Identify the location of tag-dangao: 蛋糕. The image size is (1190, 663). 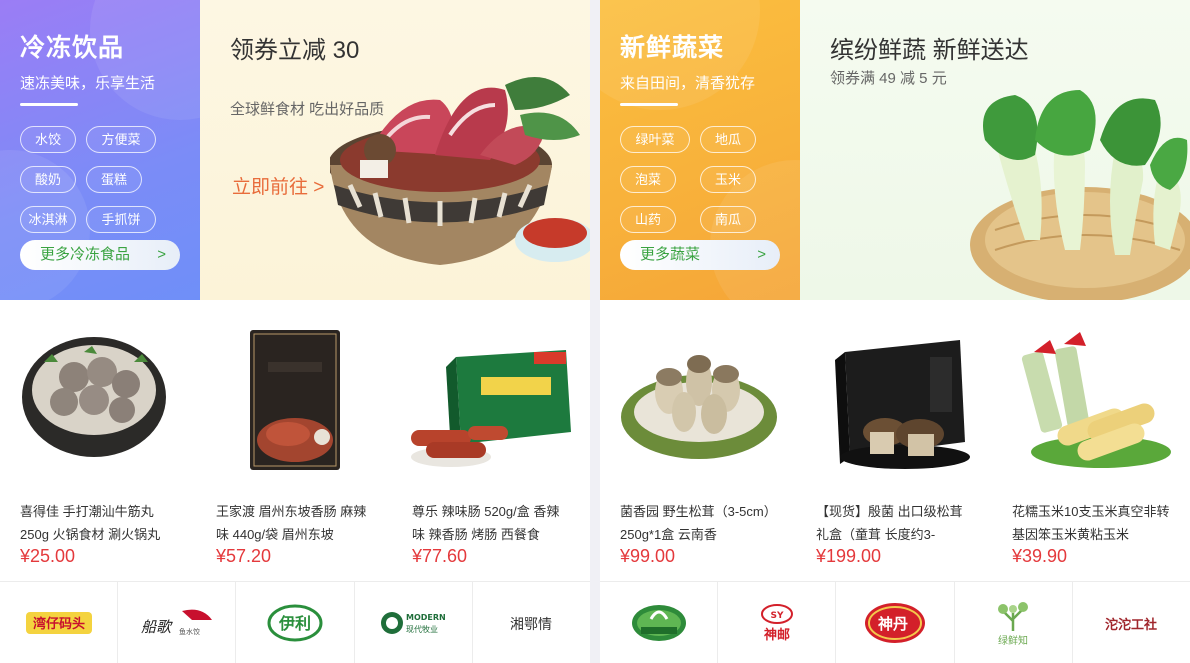
(114, 179).